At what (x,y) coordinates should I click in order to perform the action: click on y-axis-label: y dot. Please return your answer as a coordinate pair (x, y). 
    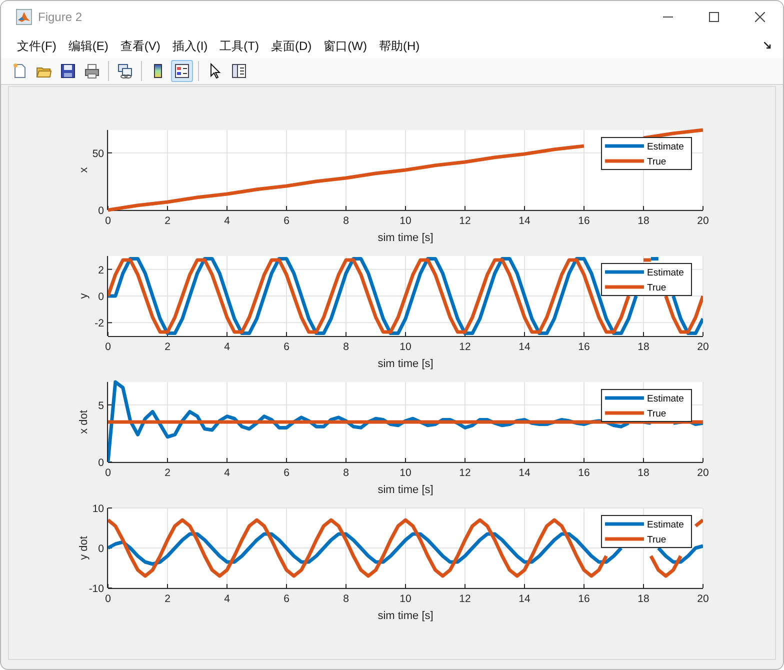
    Looking at the image, I should click on (84, 548).